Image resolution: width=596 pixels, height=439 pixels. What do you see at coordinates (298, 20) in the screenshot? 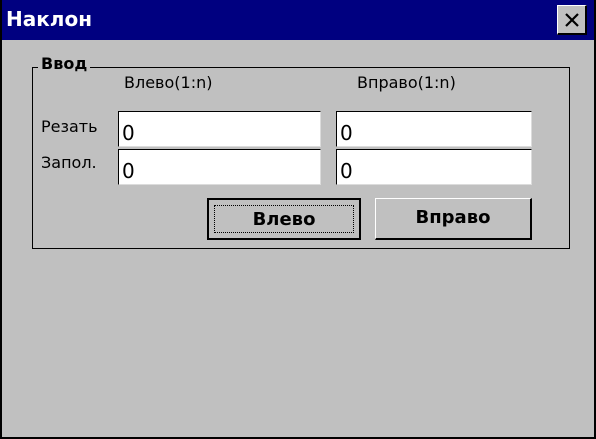
I see `title-bar: Наклон` at bounding box center [298, 20].